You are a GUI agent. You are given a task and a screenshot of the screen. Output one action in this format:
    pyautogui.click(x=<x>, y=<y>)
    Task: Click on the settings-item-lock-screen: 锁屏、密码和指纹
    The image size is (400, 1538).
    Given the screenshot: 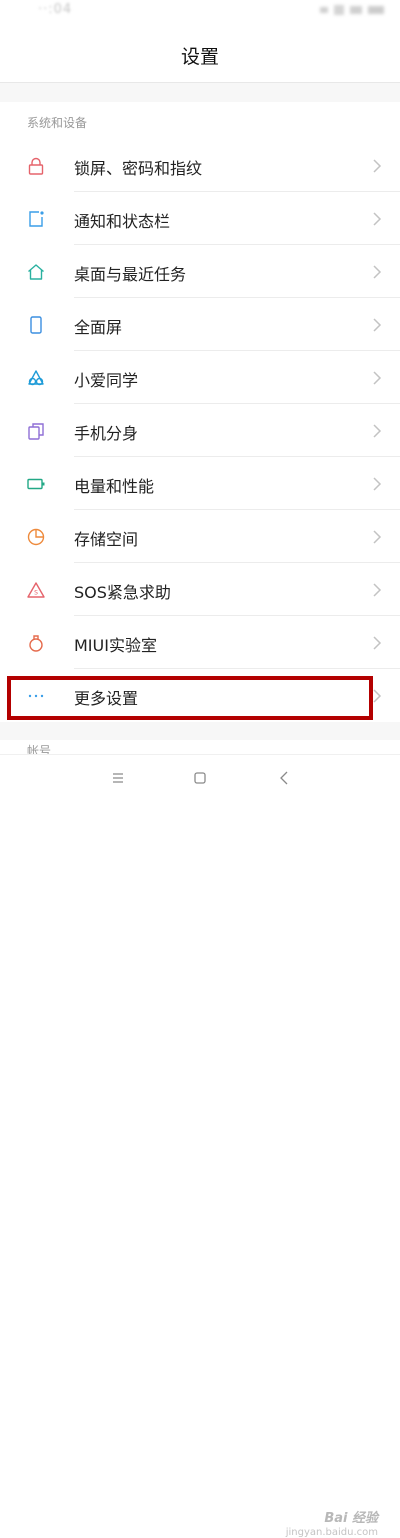 What is the action you would take?
    pyautogui.click(x=200, y=165)
    